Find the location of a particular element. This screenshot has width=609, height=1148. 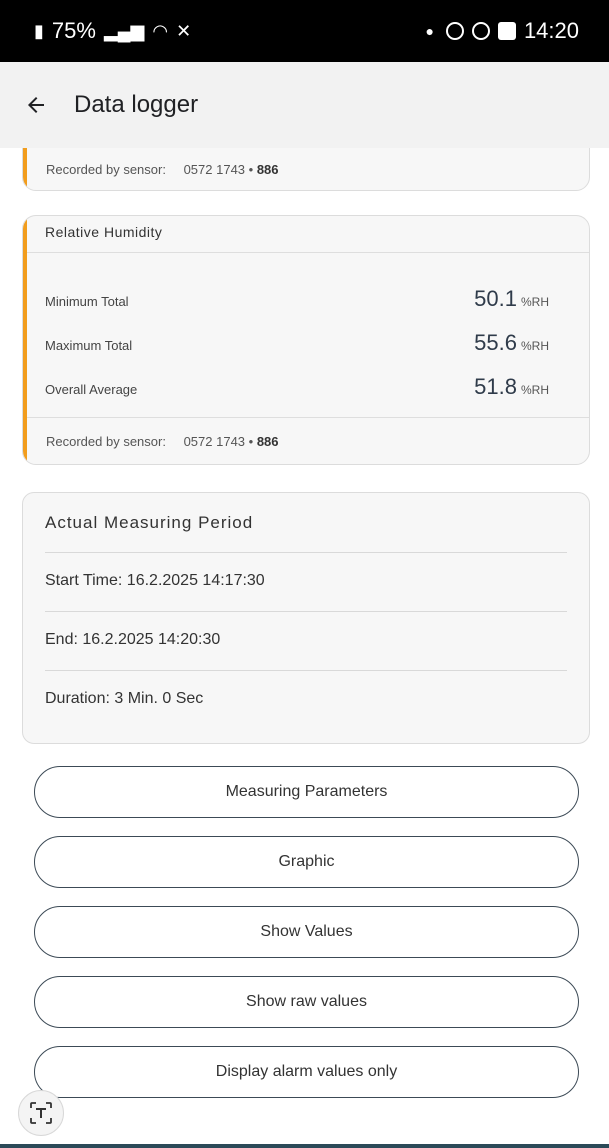

start-time: Start Time: 16.2.2025 14:17:30 is located at coordinates (155, 580).